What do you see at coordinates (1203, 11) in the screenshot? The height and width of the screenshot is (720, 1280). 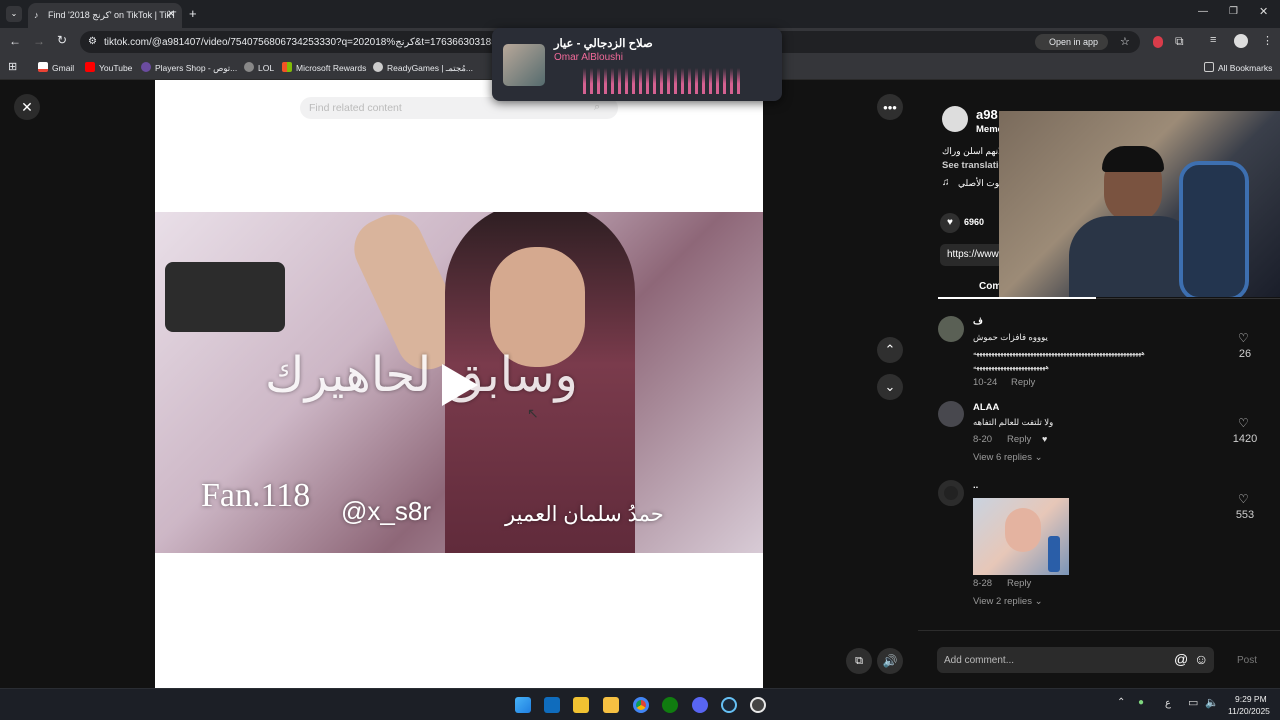 I see `minimize-button: —` at bounding box center [1203, 11].